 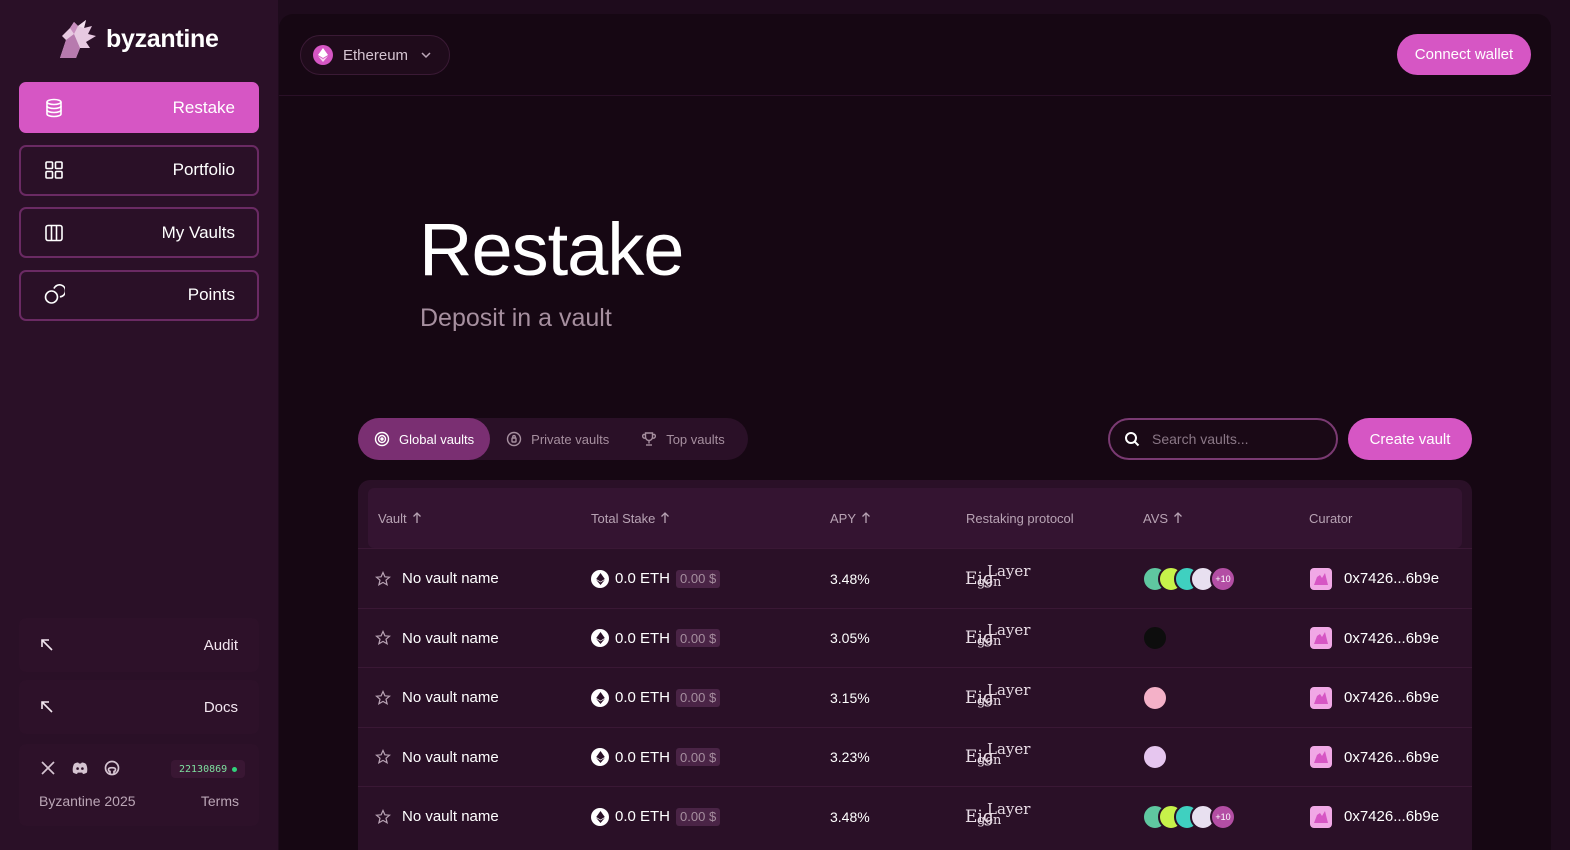 I want to click on social-links, so click(x=80, y=768).